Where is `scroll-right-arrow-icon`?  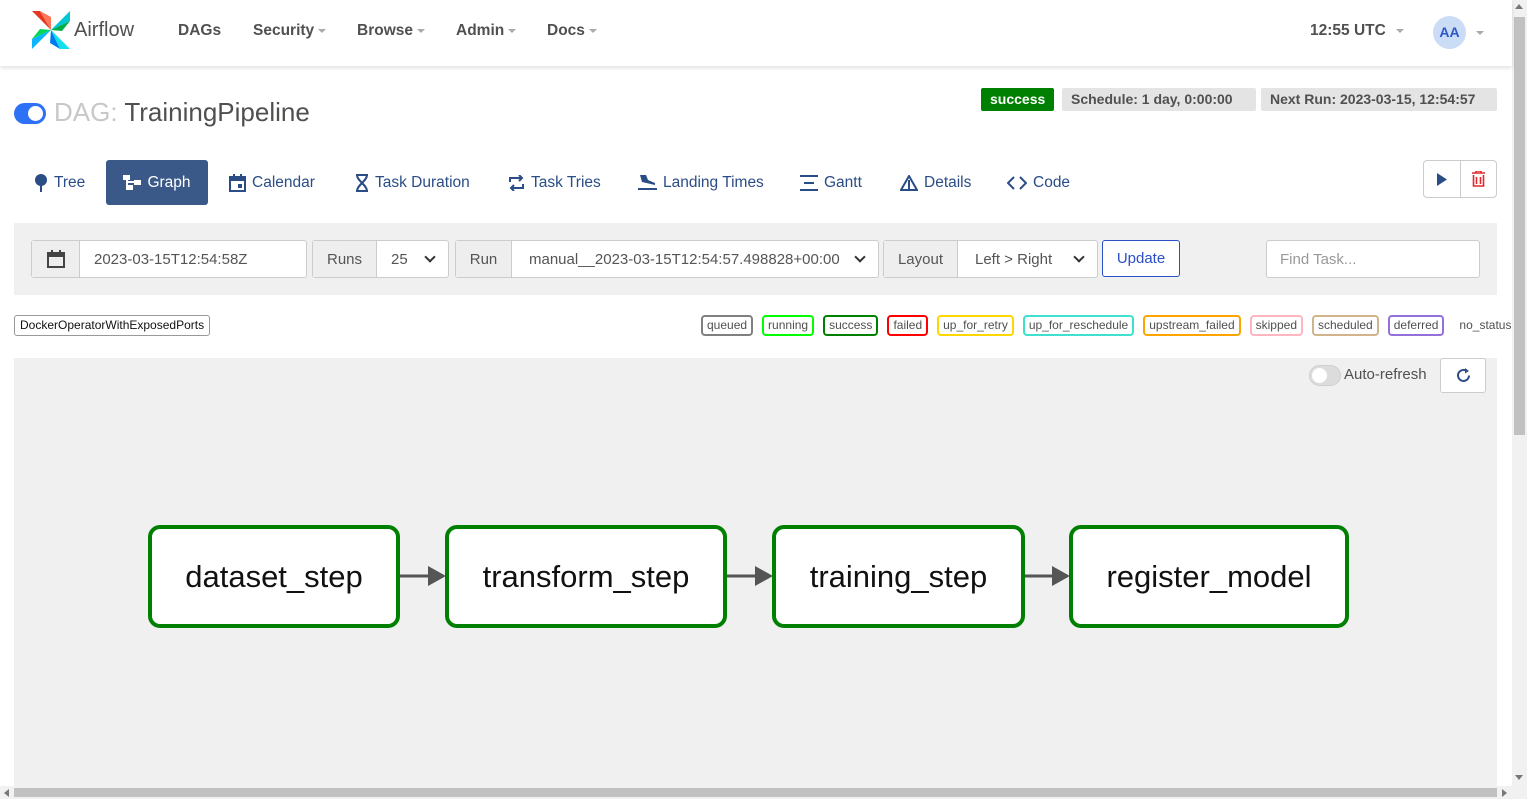 scroll-right-arrow-icon is located at coordinates (1504, 793).